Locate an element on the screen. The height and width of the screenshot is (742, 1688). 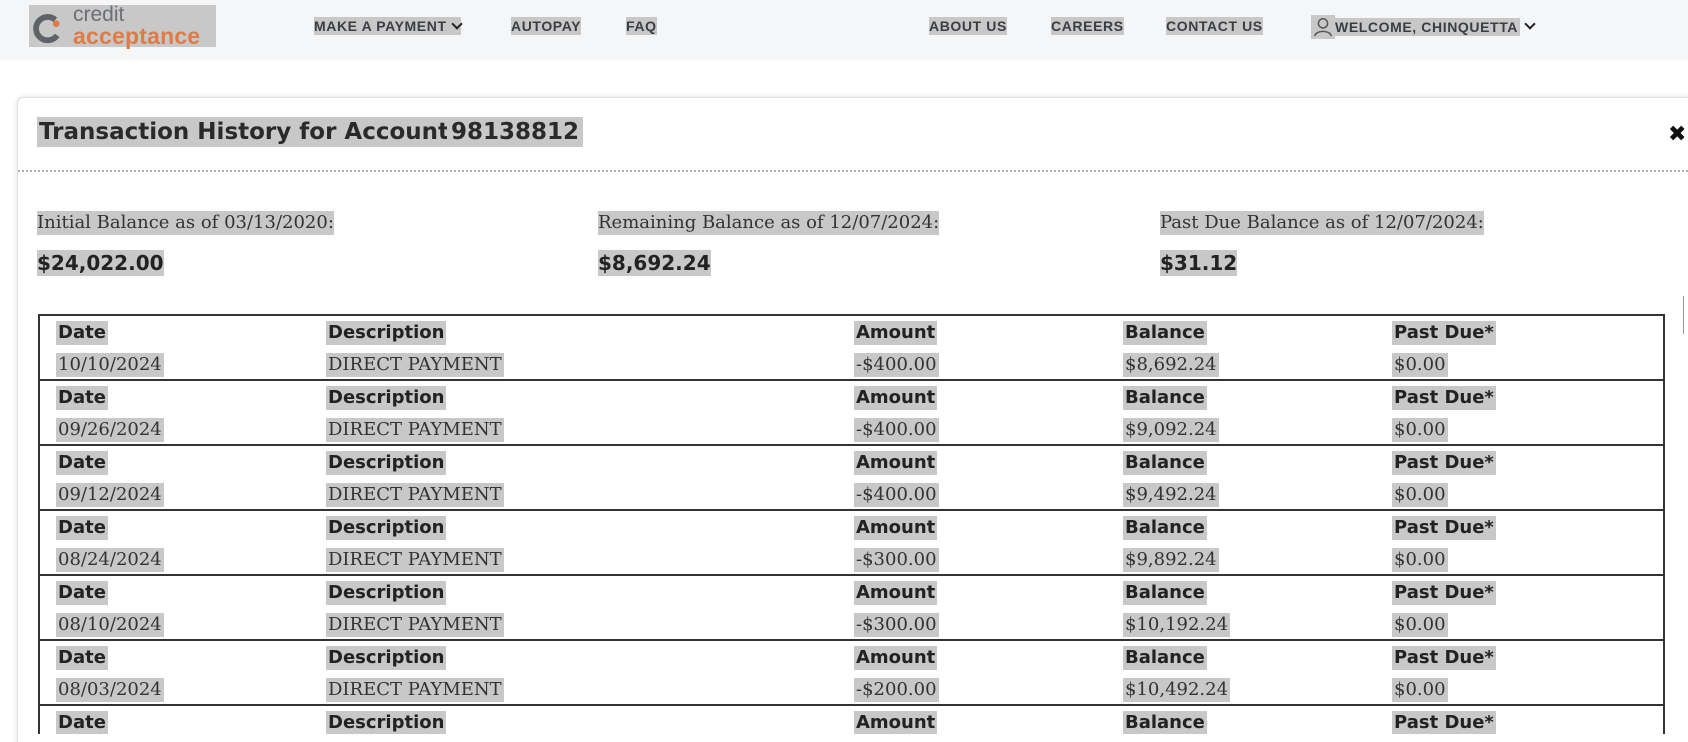
cell-balance: $10,192.24 is located at coordinates (1177, 625).